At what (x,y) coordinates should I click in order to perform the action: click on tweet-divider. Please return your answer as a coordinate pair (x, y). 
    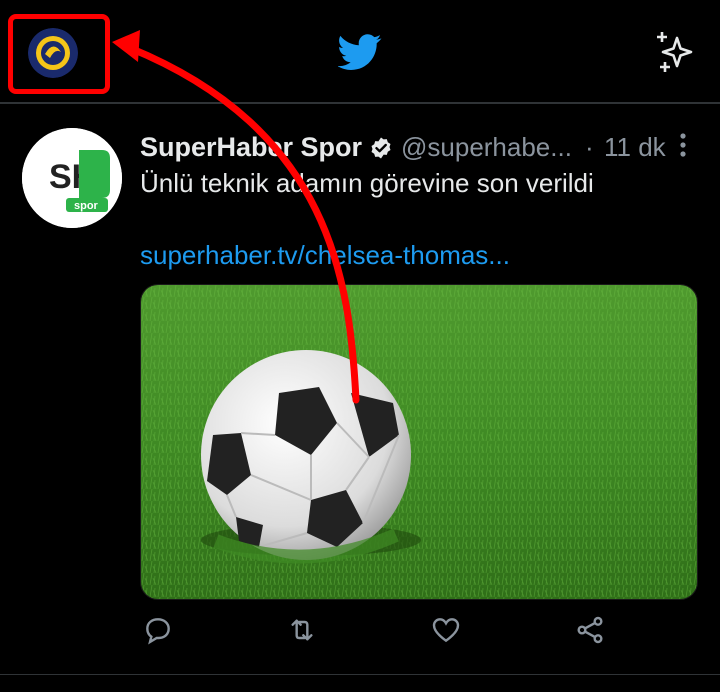
    Looking at the image, I should click on (360, 674).